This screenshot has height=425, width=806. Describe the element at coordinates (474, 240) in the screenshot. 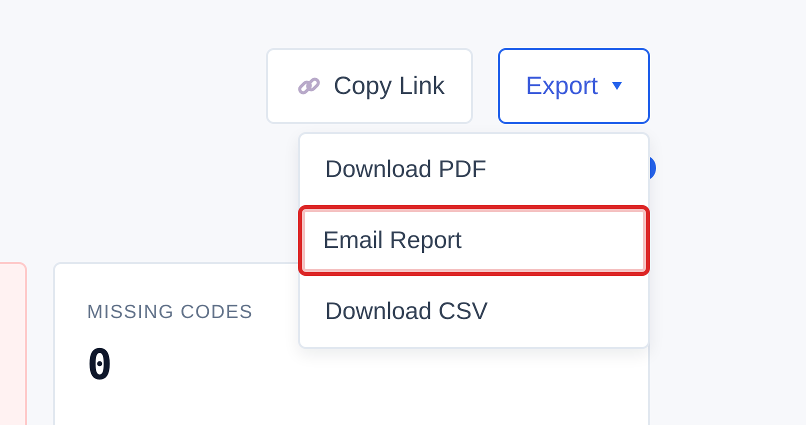

I see `menu-item: Email Report` at that location.